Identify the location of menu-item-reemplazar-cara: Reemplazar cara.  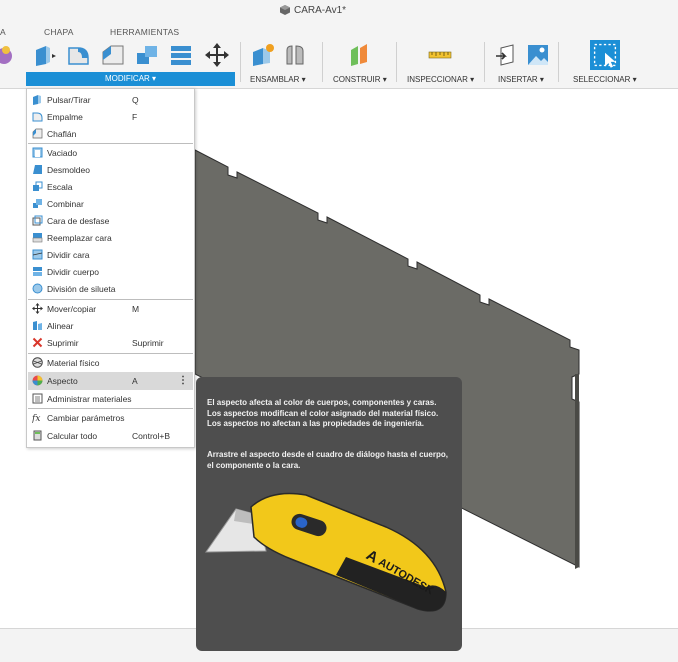
(110, 237).